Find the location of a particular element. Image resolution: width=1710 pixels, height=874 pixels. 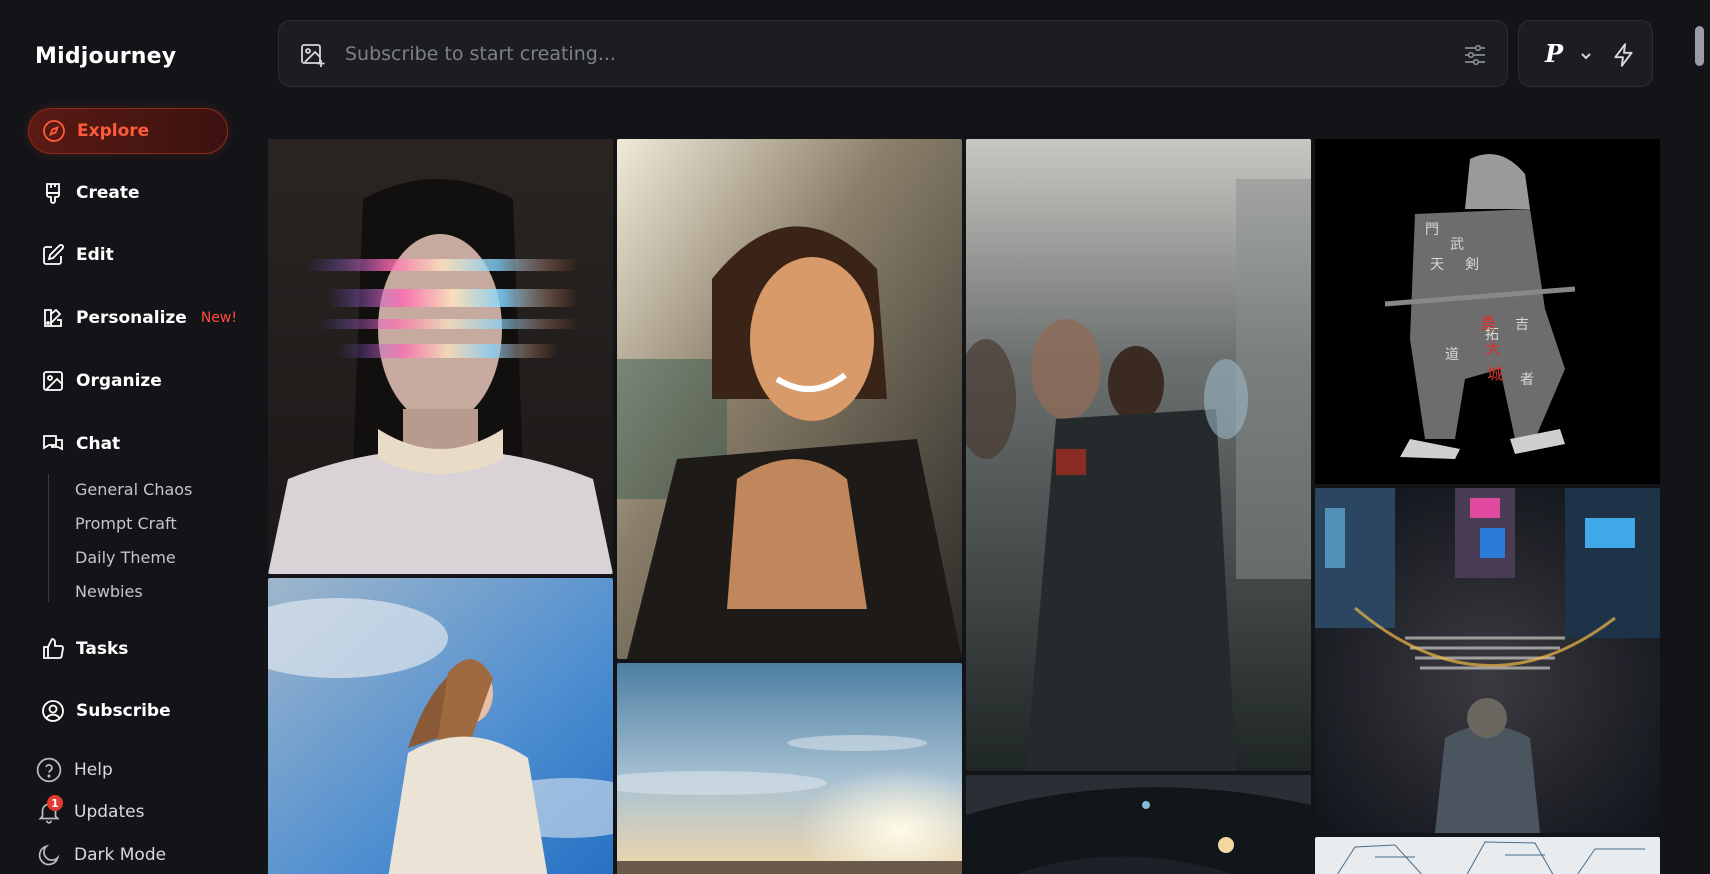

chevron-down-icon is located at coordinates (1586, 55).